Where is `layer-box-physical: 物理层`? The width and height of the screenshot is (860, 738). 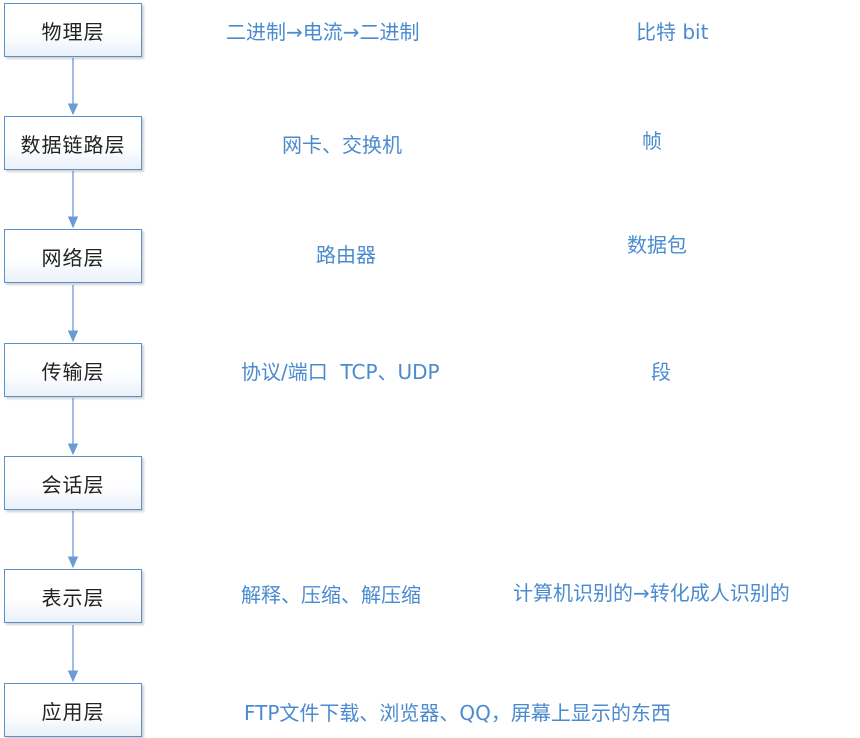 layer-box-physical: 物理层 is located at coordinates (73, 30).